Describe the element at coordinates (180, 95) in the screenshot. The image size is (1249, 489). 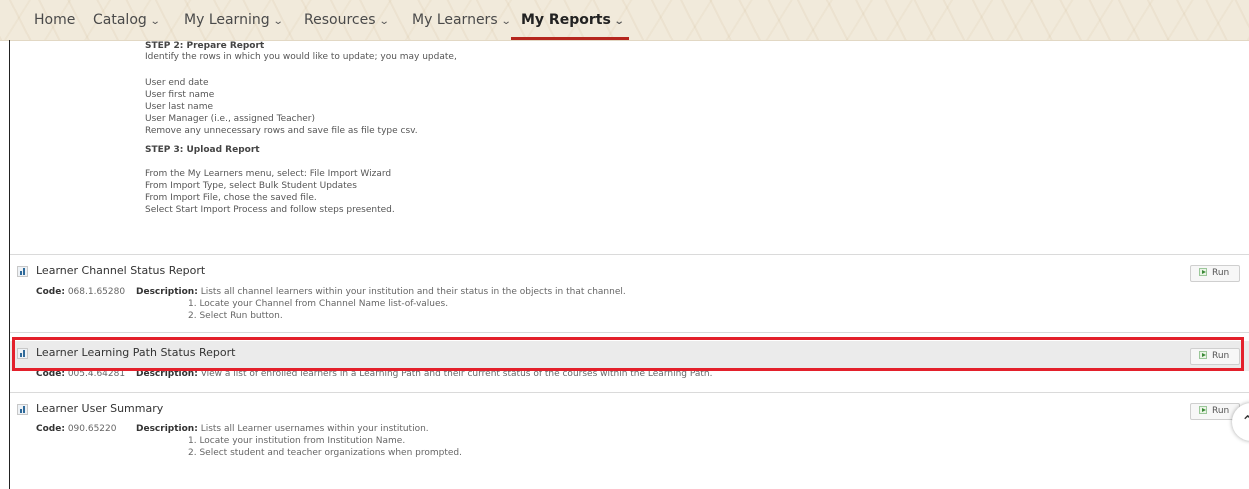
I see `field-item: User first name` at that location.